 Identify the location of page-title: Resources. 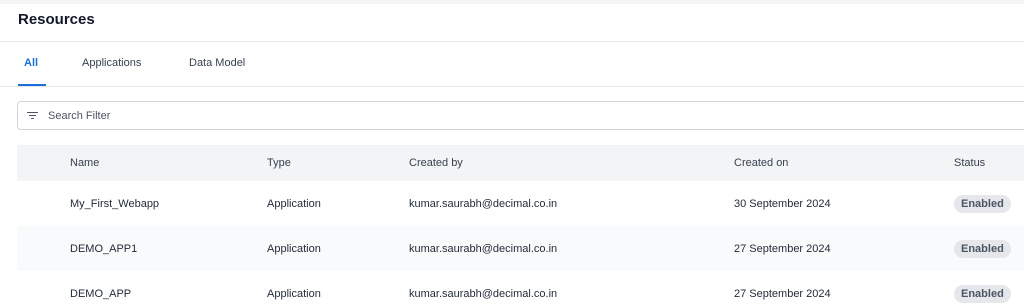
(56, 19).